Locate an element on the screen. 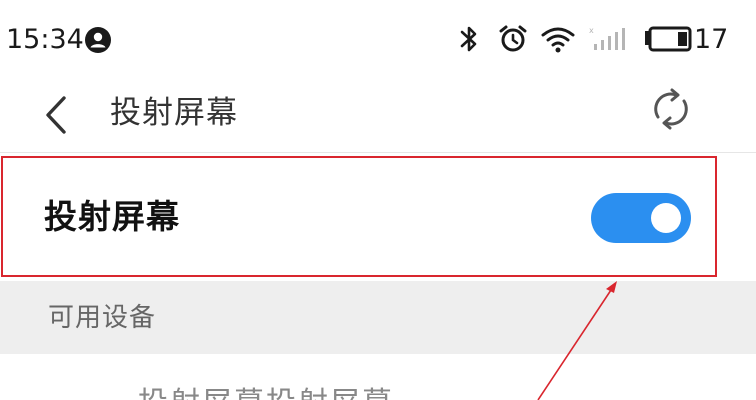 The height and width of the screenshot is (400, 756). section-label: 可用设备 is located at coordinates (102, 318).